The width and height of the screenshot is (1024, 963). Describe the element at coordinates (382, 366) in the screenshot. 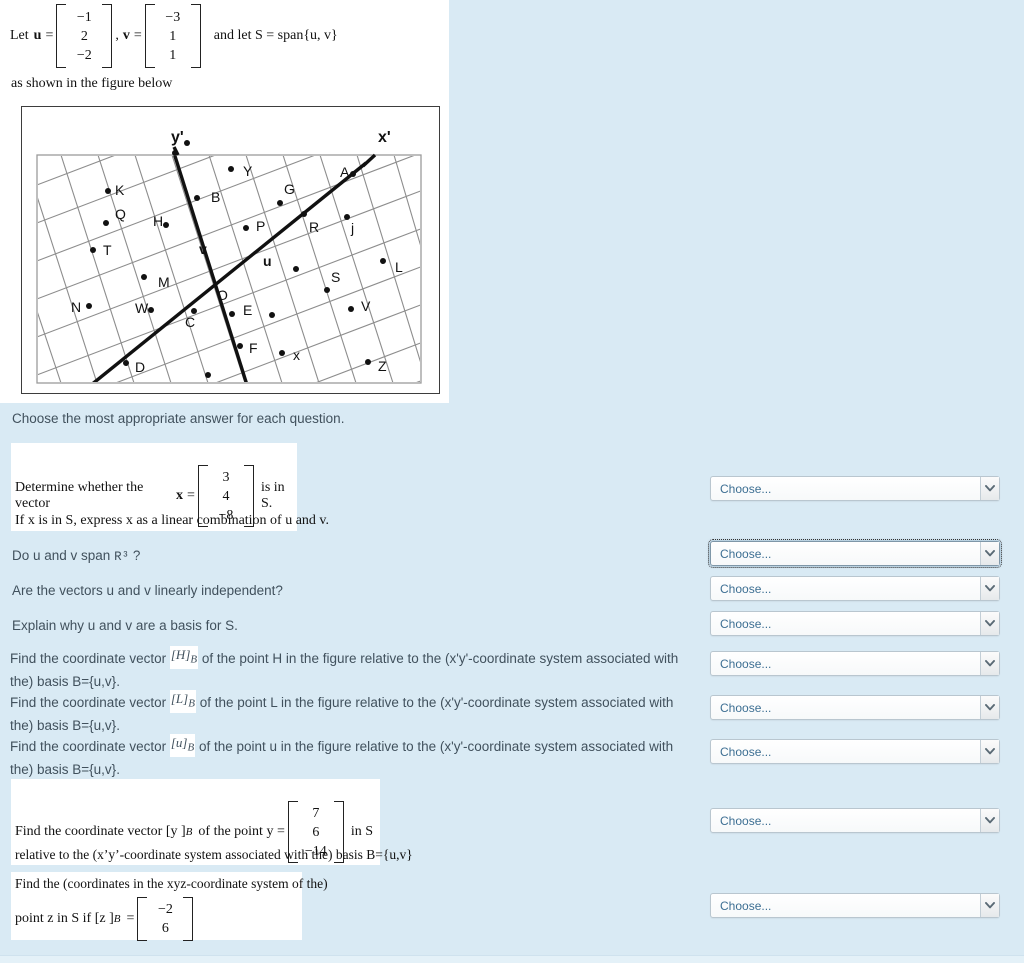

I see `figure-point-label-Z: Z` at that location.